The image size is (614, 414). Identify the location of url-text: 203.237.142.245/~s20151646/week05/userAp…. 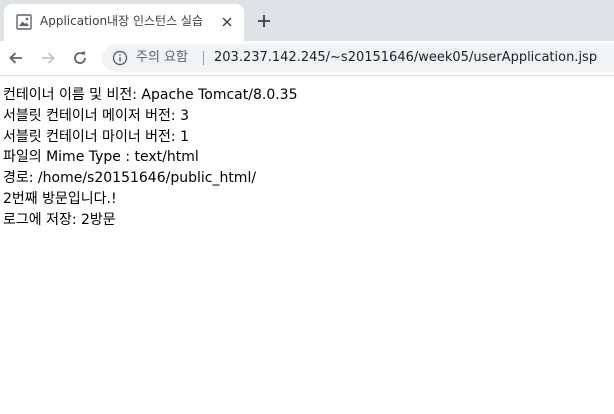
(405, 58).